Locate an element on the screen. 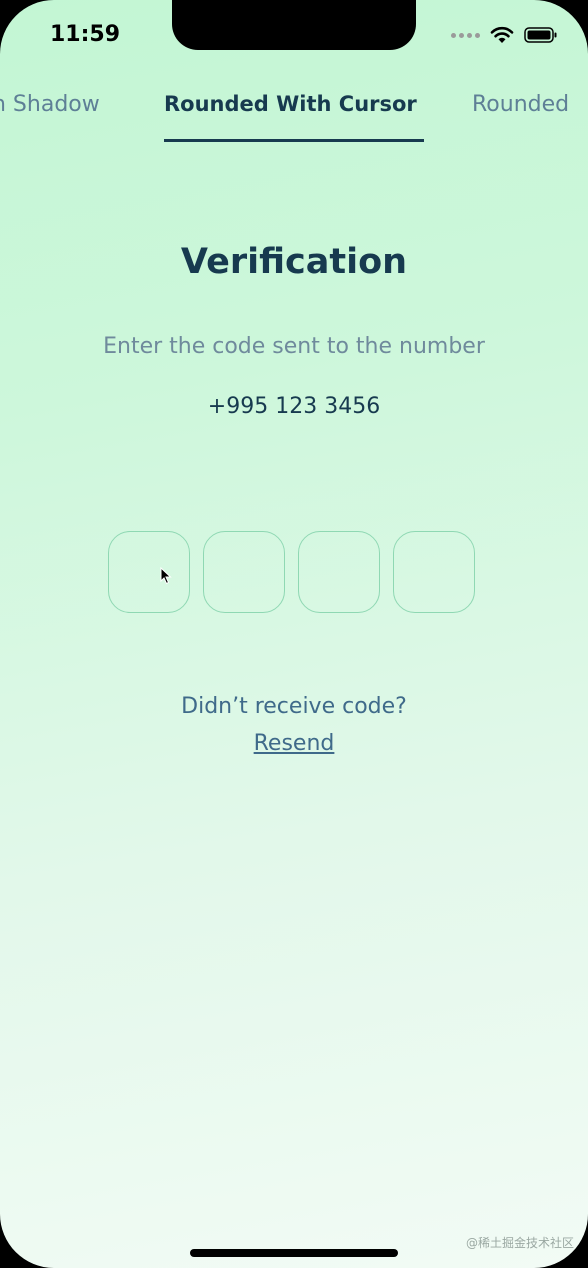 This screenshot has width=588, height=1268. status-time: 11:59 is located at coordinates (85, 34).